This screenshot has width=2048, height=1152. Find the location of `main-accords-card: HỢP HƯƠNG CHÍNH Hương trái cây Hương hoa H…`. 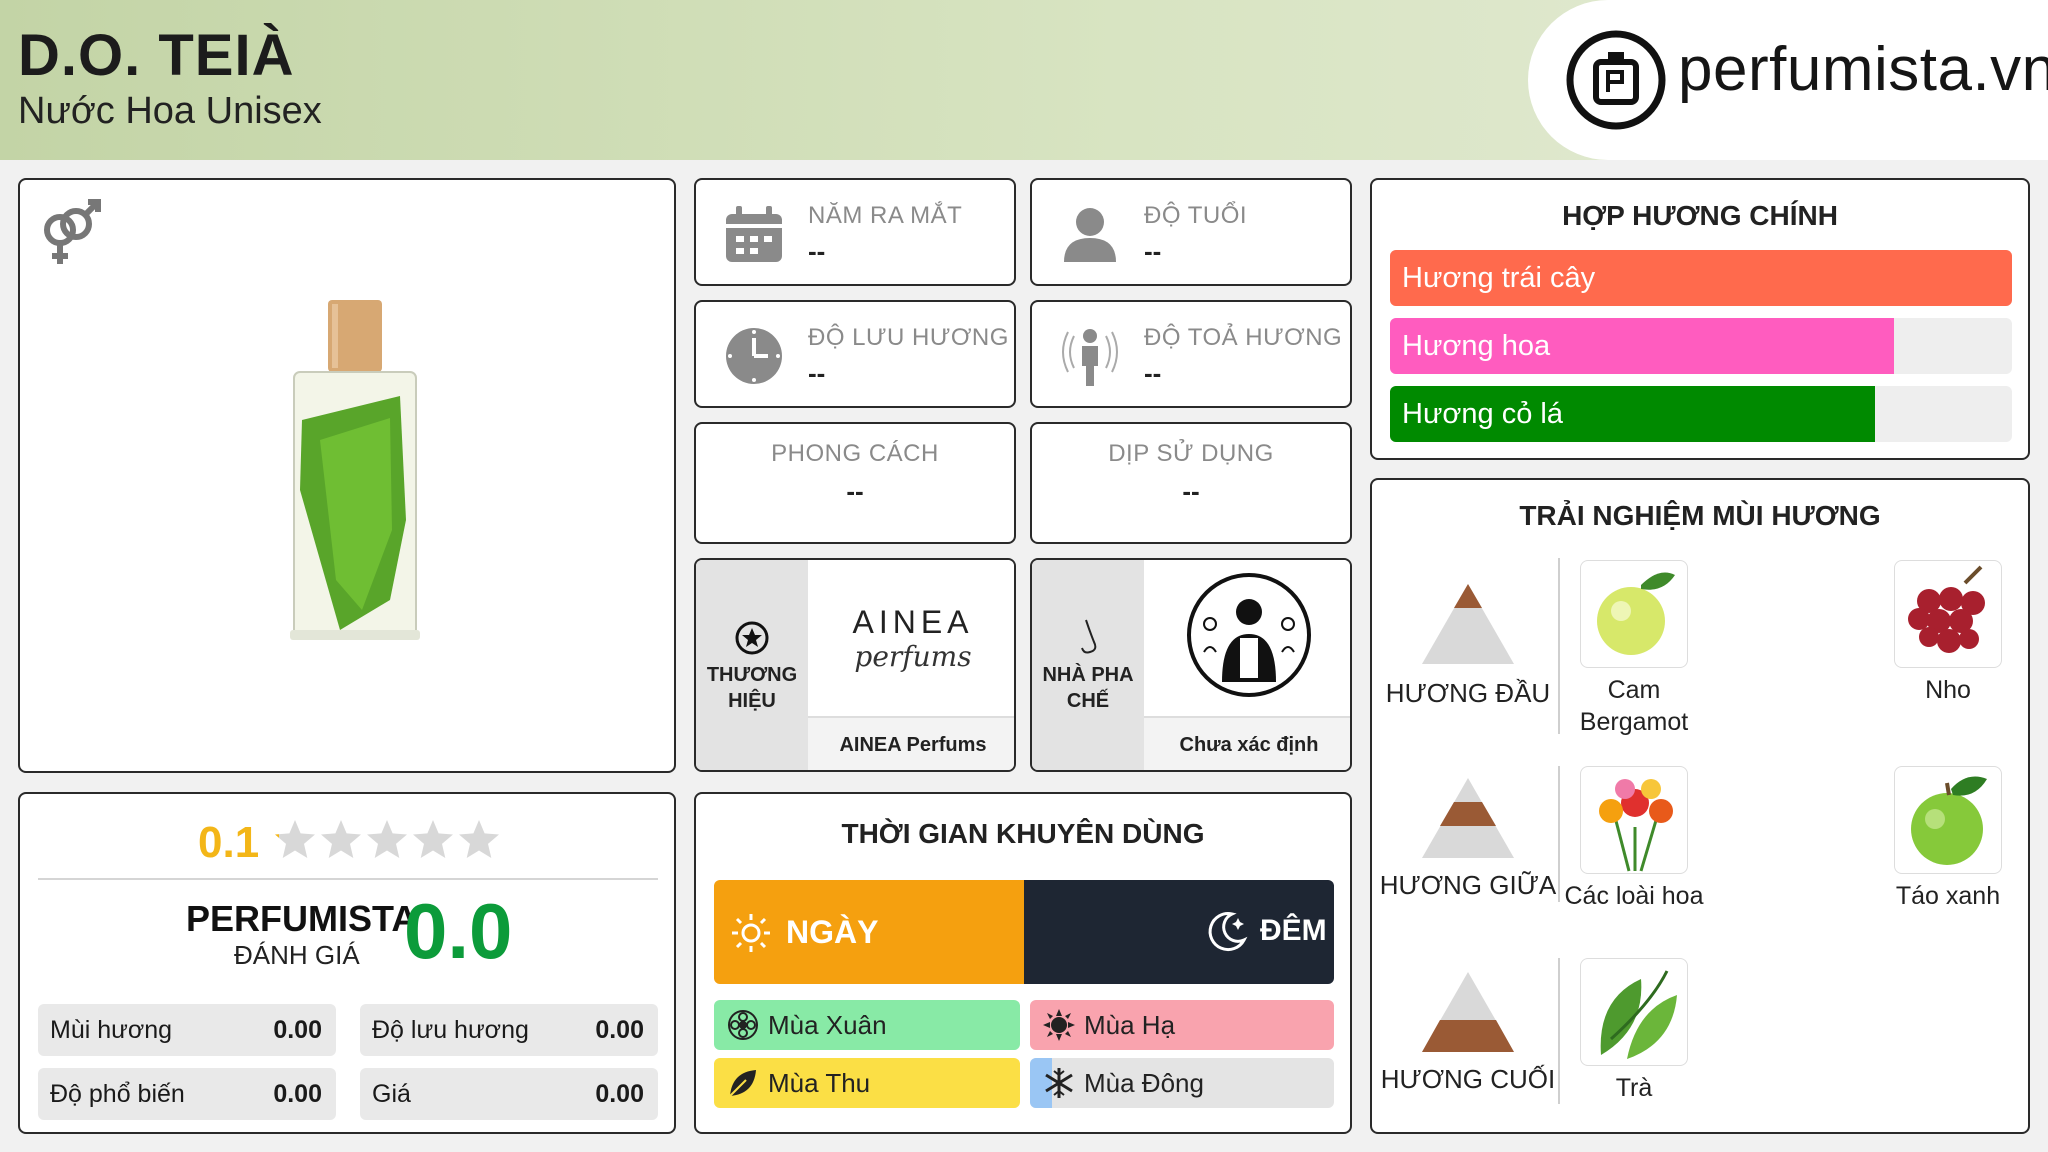

main-accords-card: HỢP HƯƠNG CHÍNH Hương trái cây Hương hoa H… is located at coordinates (1700, 319).